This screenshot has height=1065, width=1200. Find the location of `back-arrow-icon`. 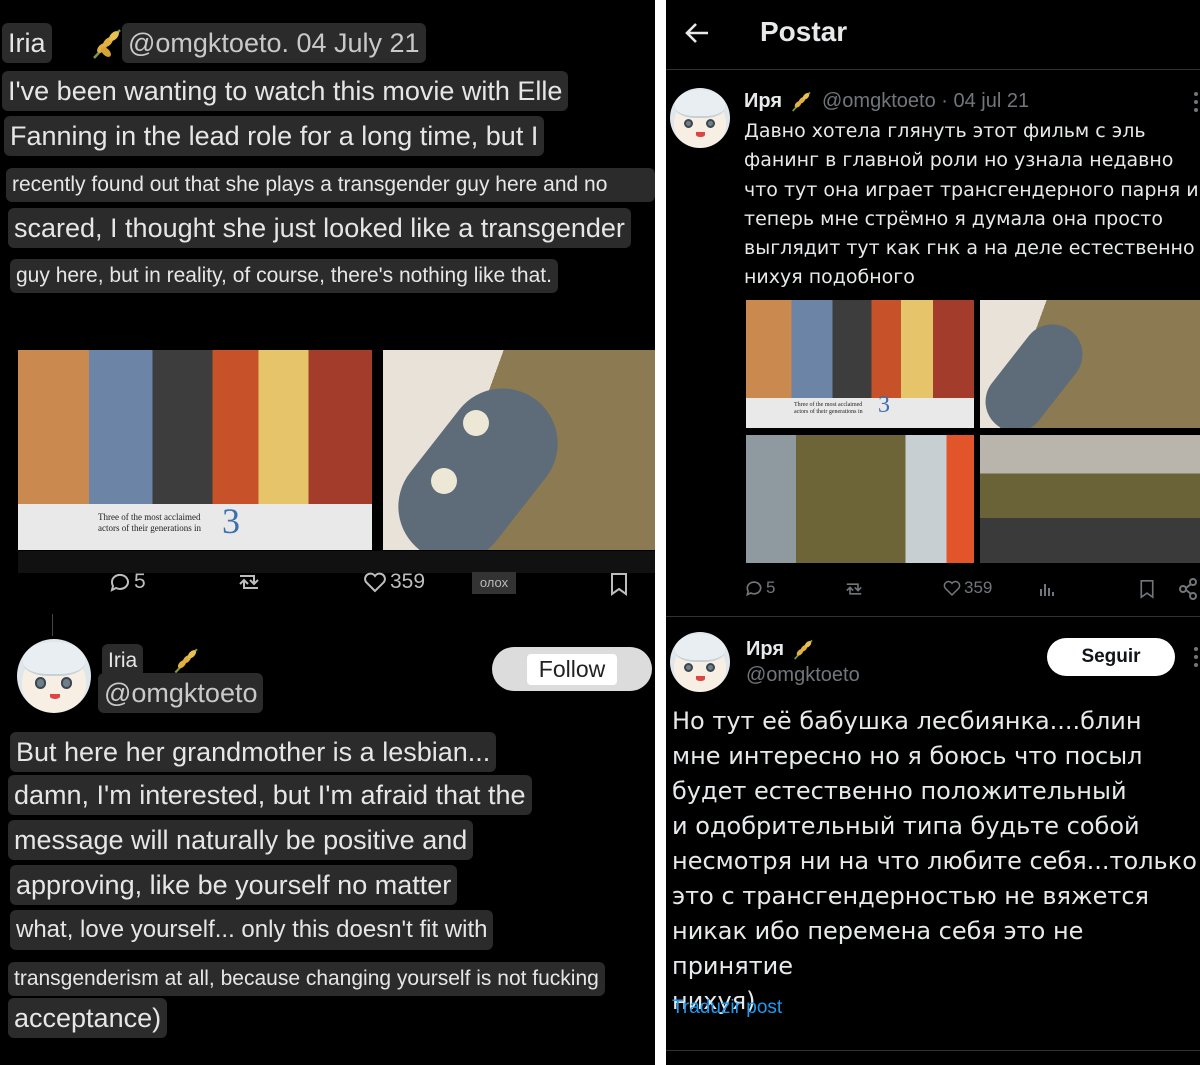

back-arrow-icon is located at coordinates (697, 33).